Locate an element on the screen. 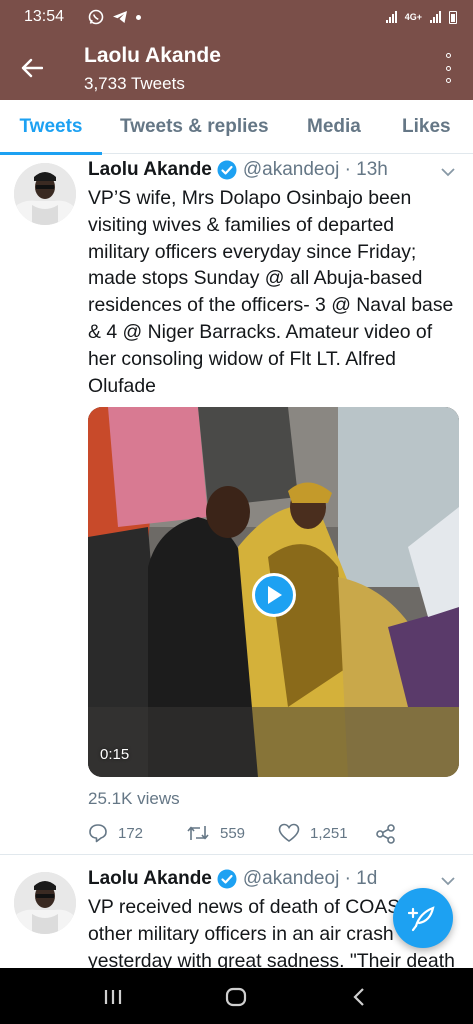 This screenshot has width=473, height=1024. back-button is located at coordinates (32, 68).